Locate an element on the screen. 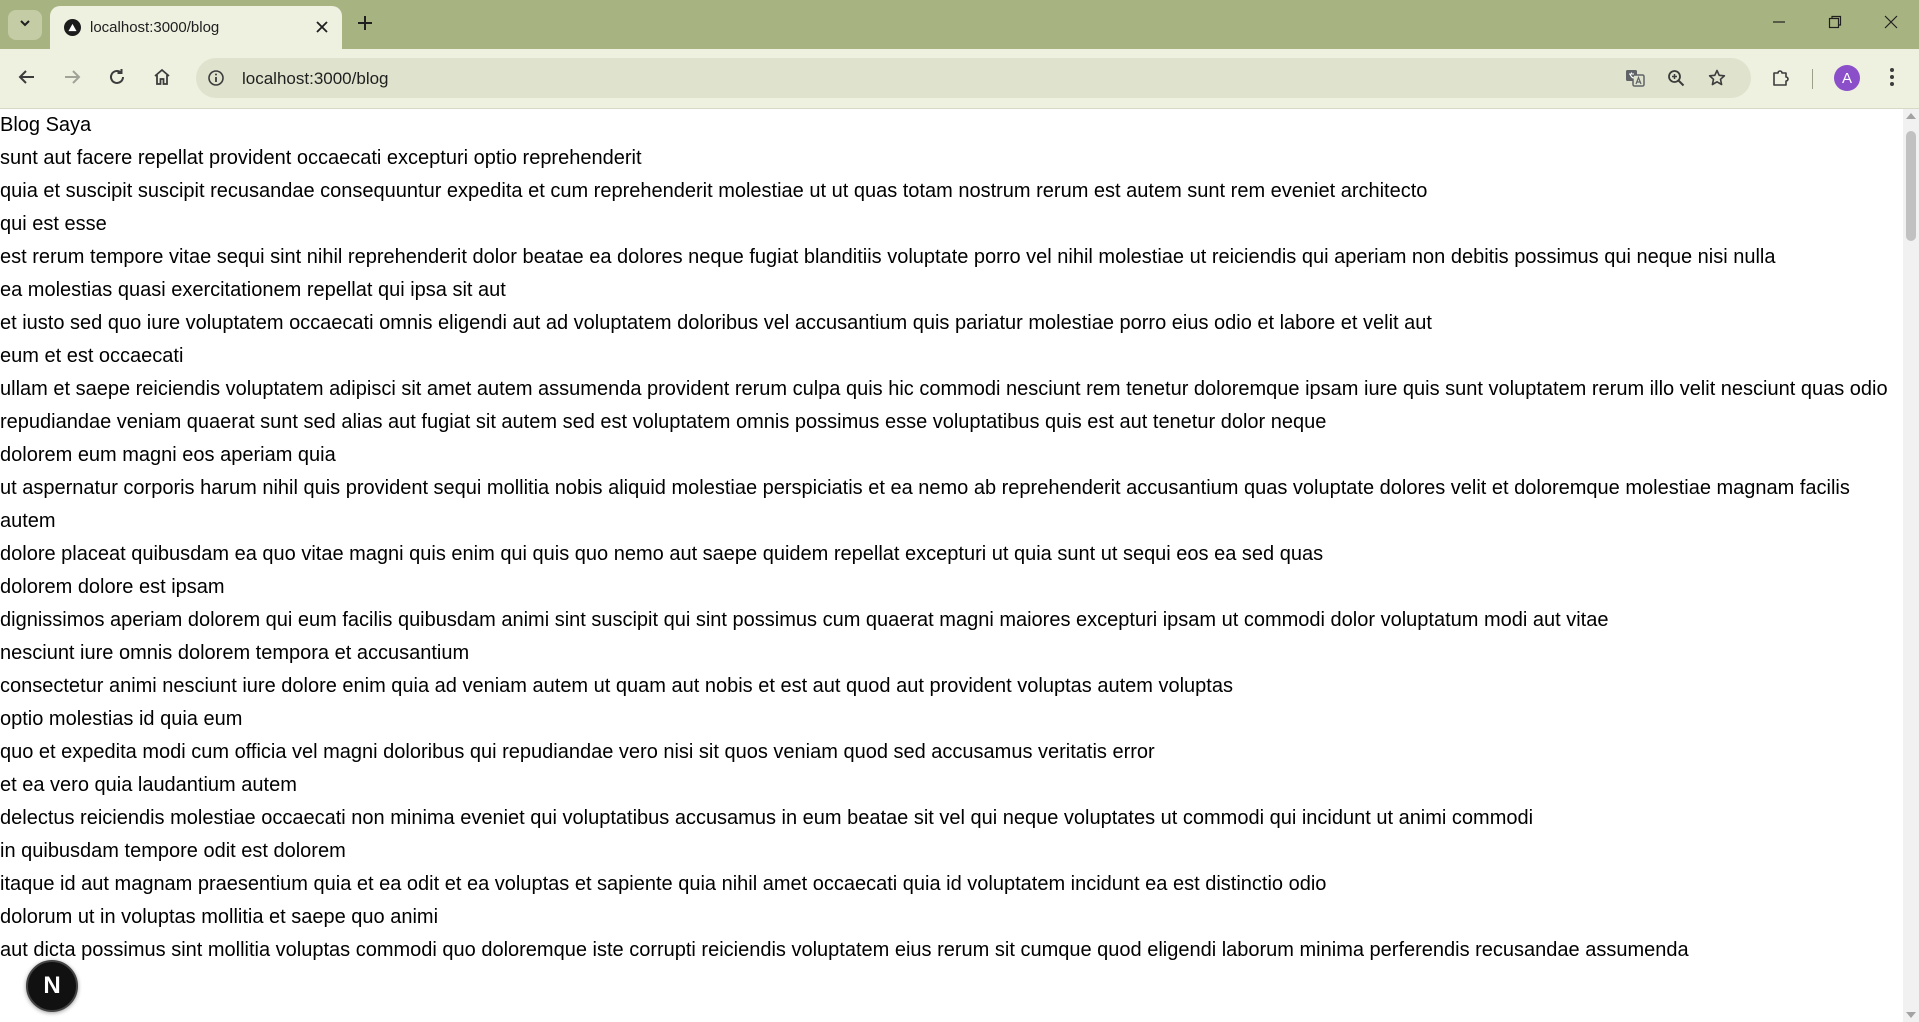 This screenshot has width=1919, height=1022. post-title: et ea vero quia laudantium autem is located at coordinates (148, 785).